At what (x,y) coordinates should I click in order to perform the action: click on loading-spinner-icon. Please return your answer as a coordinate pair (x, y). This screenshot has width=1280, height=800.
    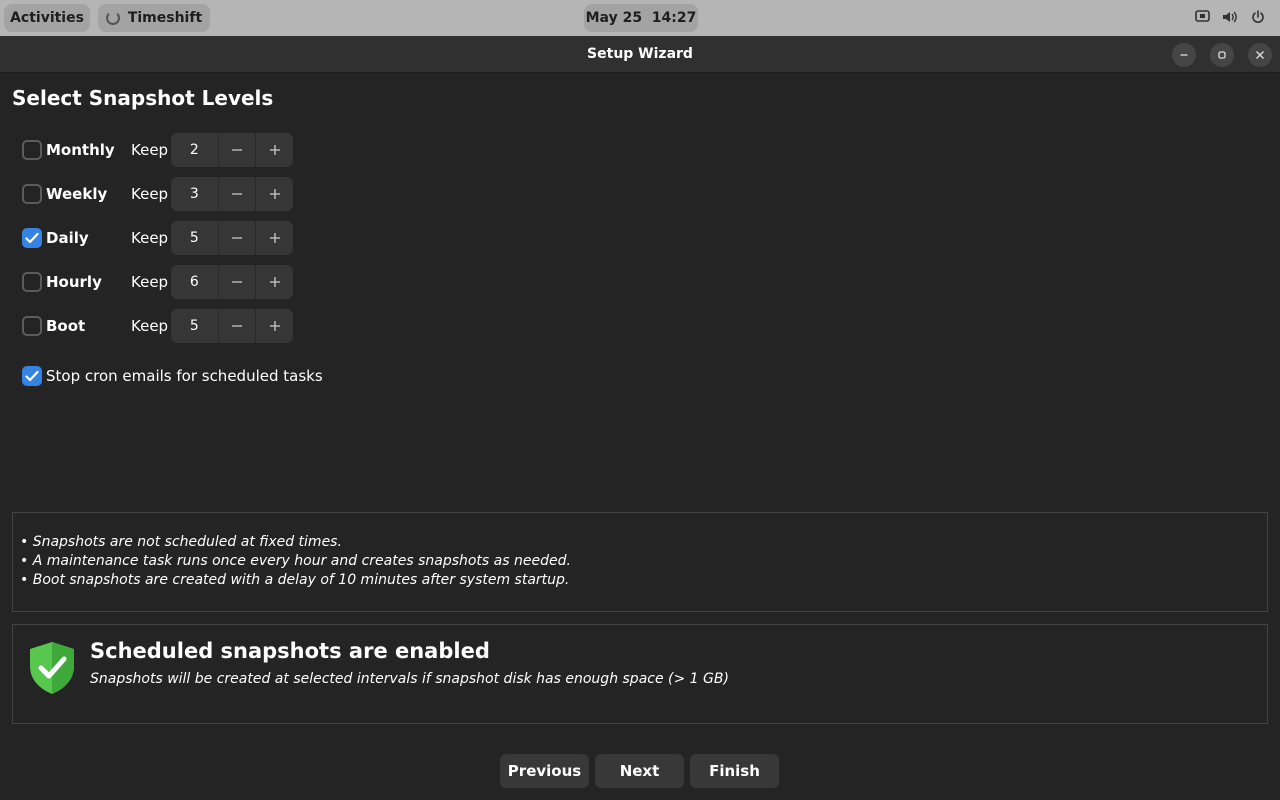
    Looking at the image, I should click on (112, 18).